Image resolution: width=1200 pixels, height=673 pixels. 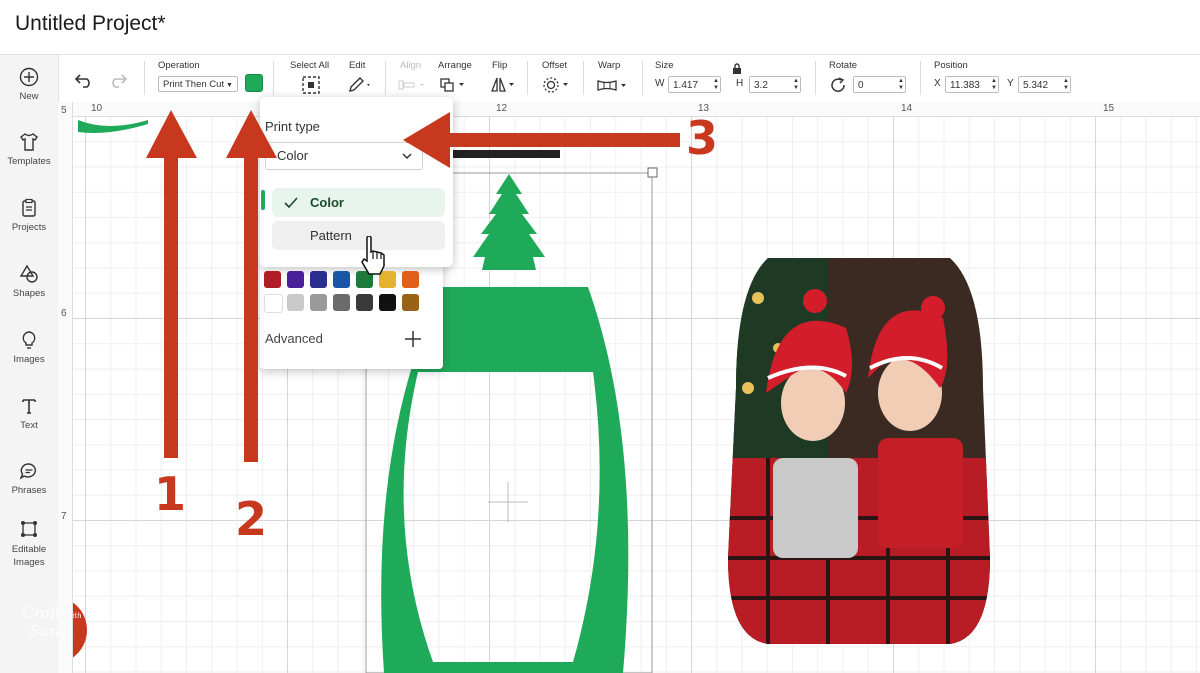 What do you see at coordinates (561, 140) in the screenshot?
I see `arrow-3-shaft` at bounding box center [561, 140].